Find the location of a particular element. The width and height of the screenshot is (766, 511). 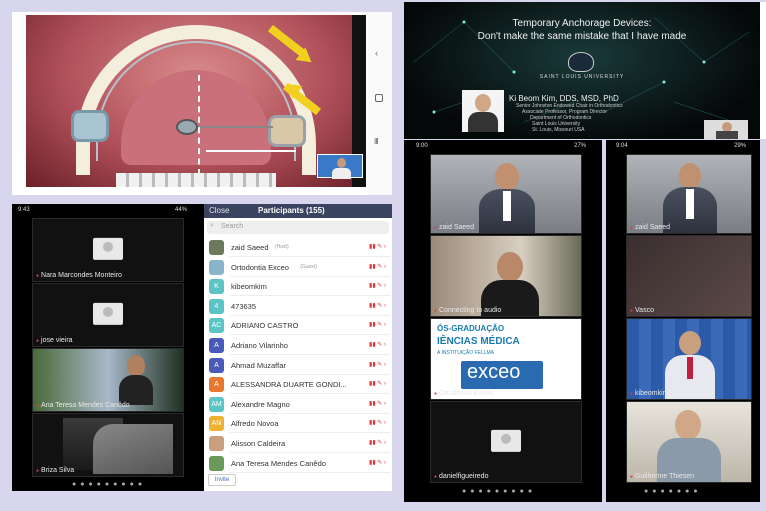

exceo-logo: exceo is located at coordinates (494, 372).